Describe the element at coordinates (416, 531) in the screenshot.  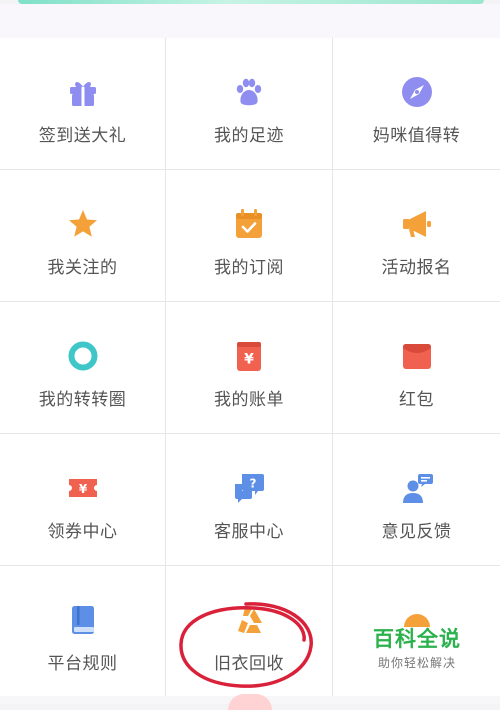
I see `grid-item-label: 意见反馈` at that location.